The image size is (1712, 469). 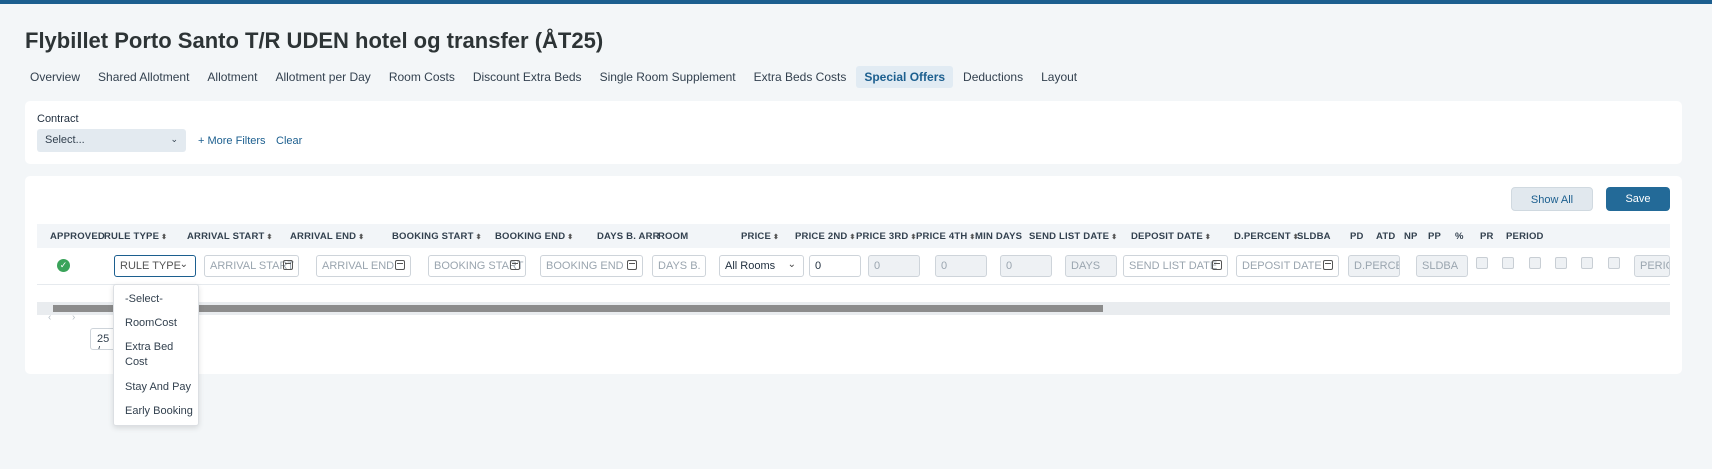 I want to click on col-rule-type: RULE TYPE ⬍, so click(x=135, y=236).